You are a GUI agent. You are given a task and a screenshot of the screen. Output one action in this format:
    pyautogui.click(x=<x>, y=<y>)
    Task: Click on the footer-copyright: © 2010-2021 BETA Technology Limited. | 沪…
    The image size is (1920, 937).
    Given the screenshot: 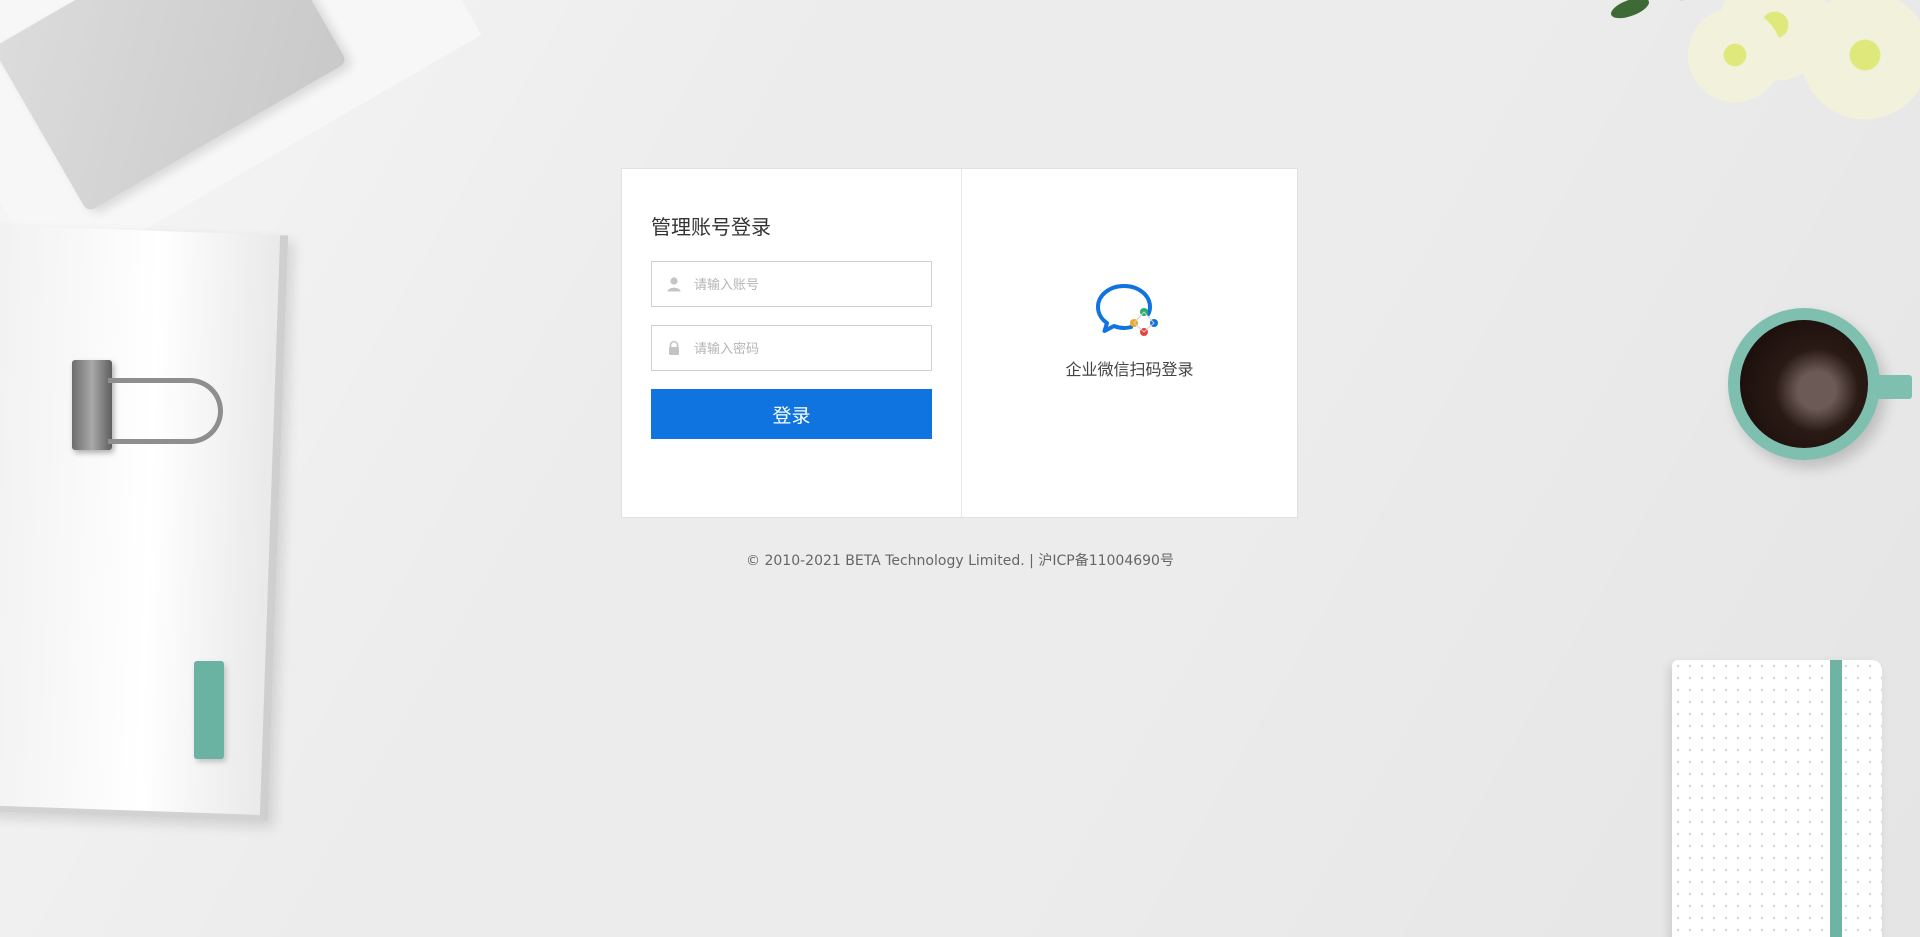 What is the action you would take?
    pyautogui.click(x=960, y=561)
    